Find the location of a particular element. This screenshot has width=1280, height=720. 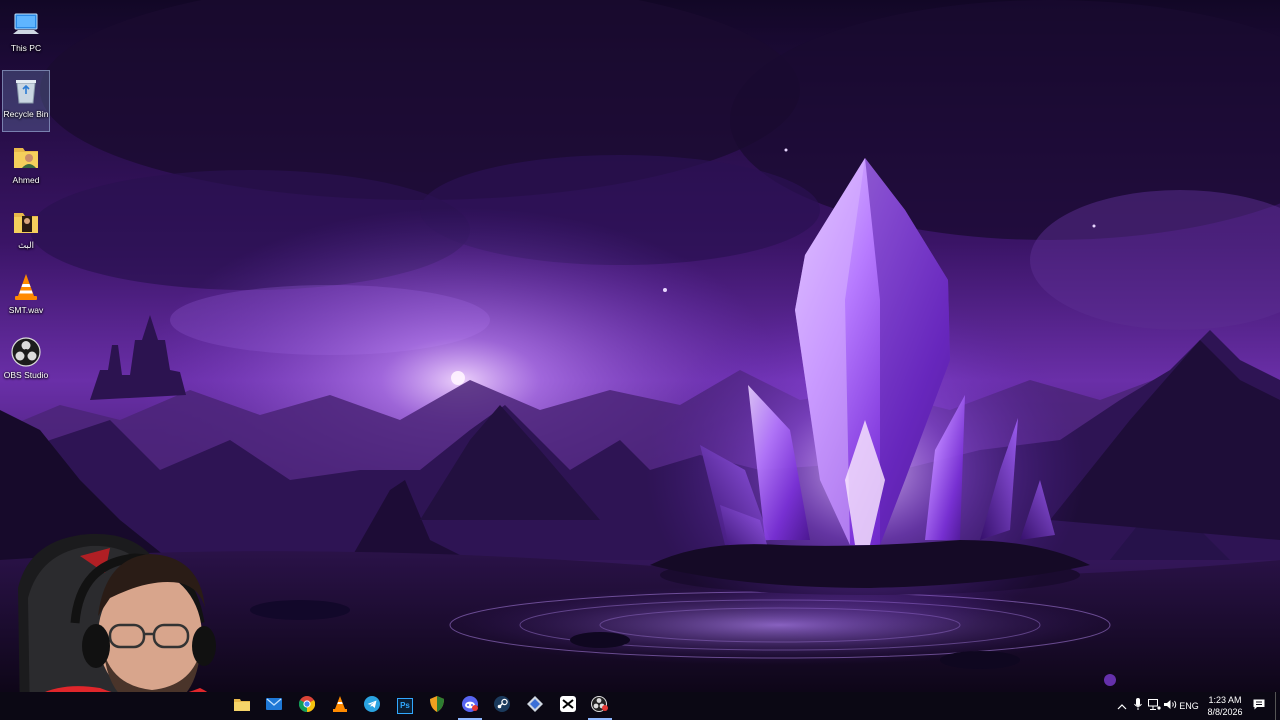

chrome-icon is located at coordinates (307, 706).